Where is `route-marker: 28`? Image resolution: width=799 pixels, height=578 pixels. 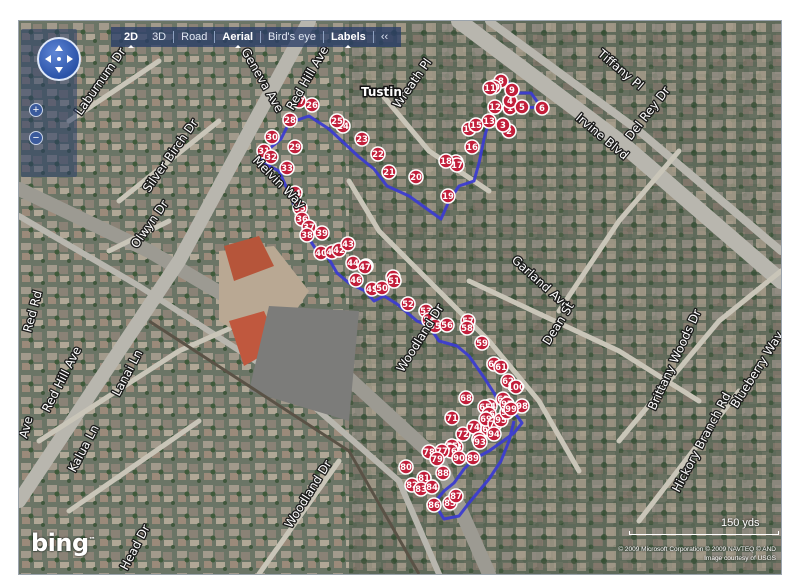
route-marker: 28 is located at coordinates (290, 120).